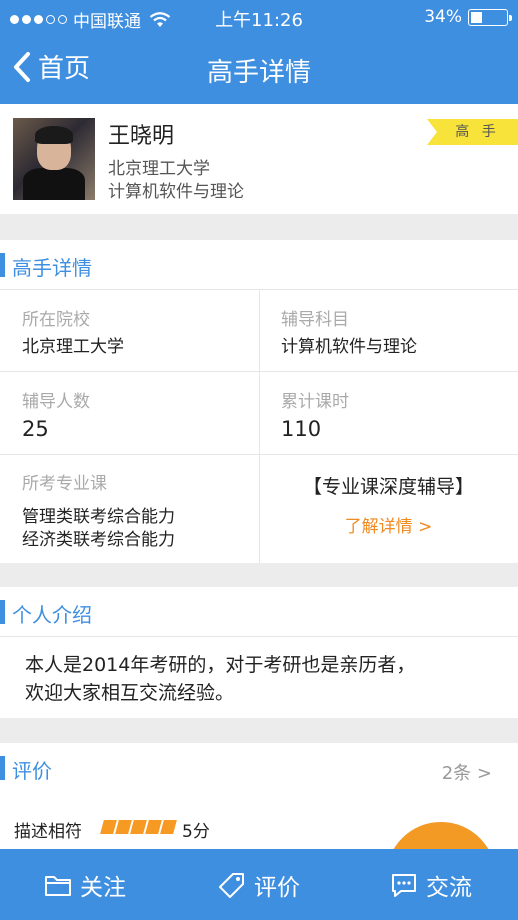  Describe the element at coordinates (388, 412) in the screenshot. I see `hours-cell: 累计课时 110` at that location.